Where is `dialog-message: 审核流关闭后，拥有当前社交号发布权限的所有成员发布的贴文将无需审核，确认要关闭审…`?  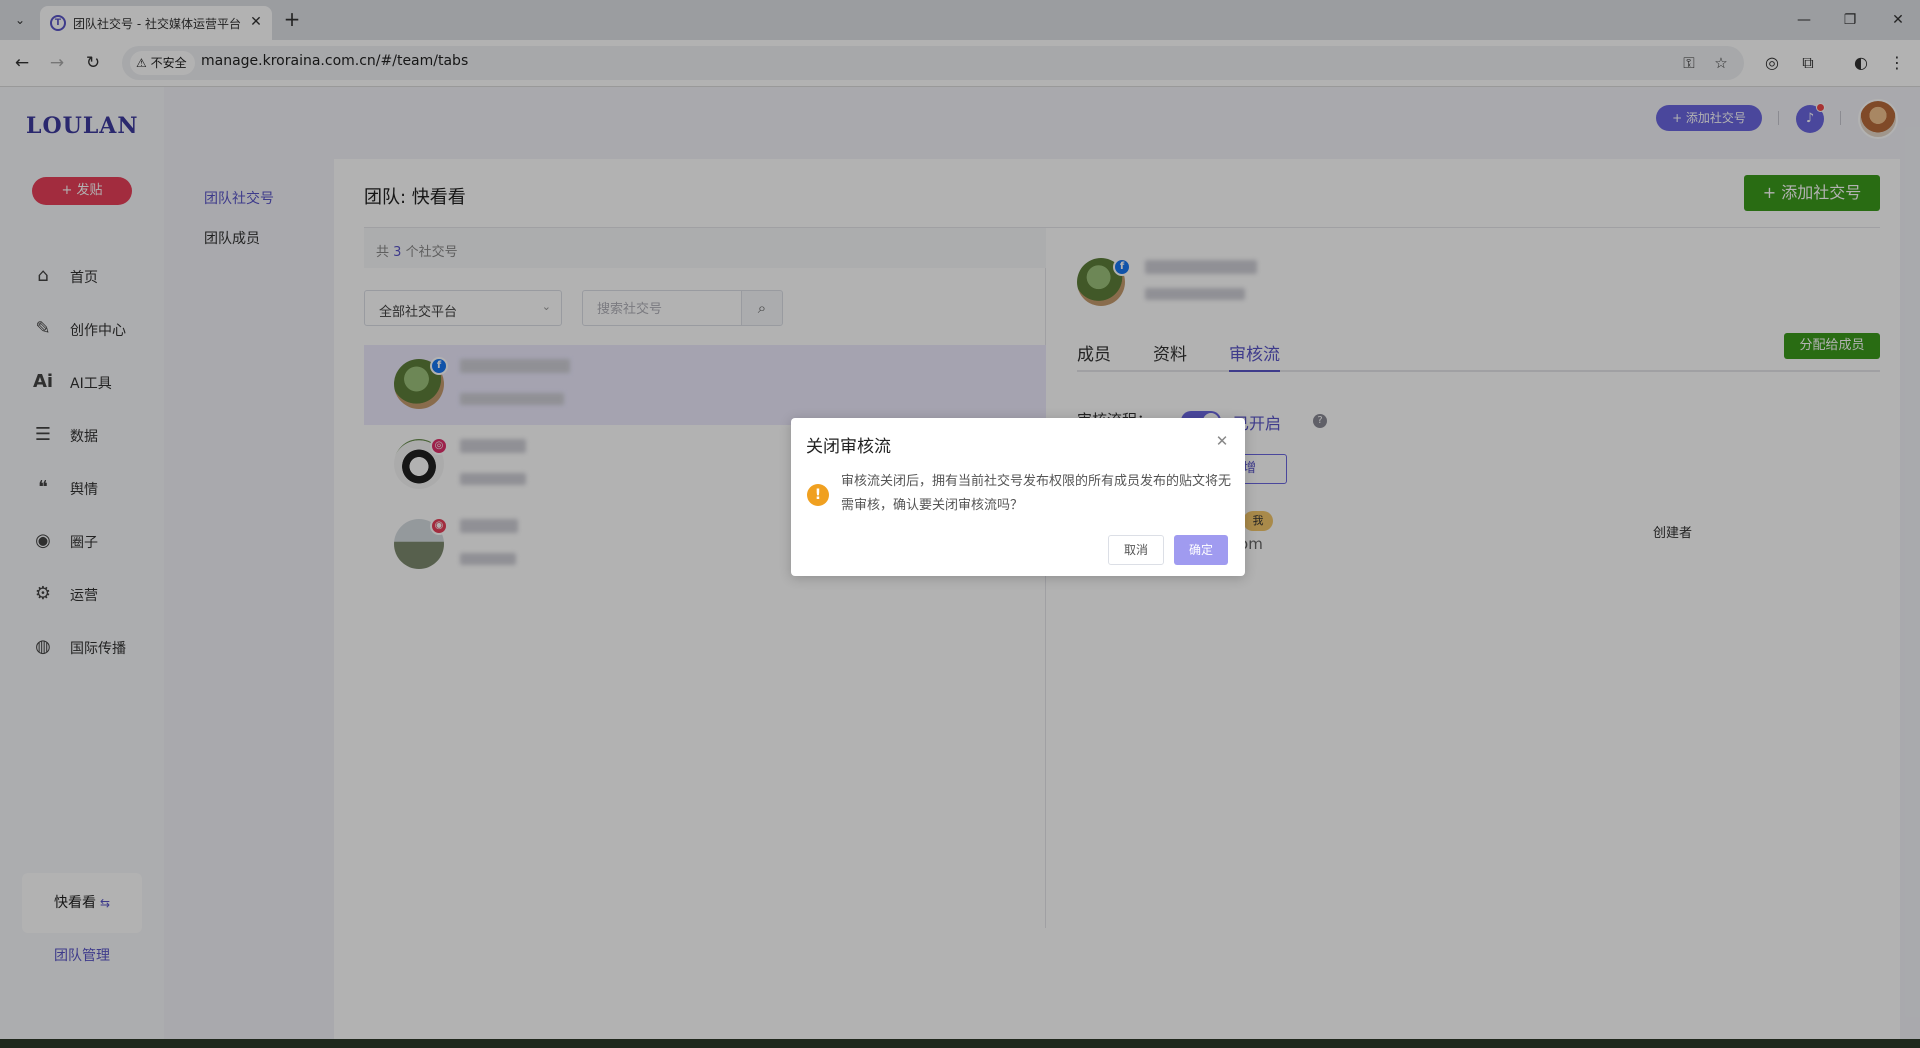
dialog-message: 审核流关闭后，拥有当前社交号发布权限的所有成员发布的贴文将无需审核，确认要关闭审… is located at coordinates (1036, 493).